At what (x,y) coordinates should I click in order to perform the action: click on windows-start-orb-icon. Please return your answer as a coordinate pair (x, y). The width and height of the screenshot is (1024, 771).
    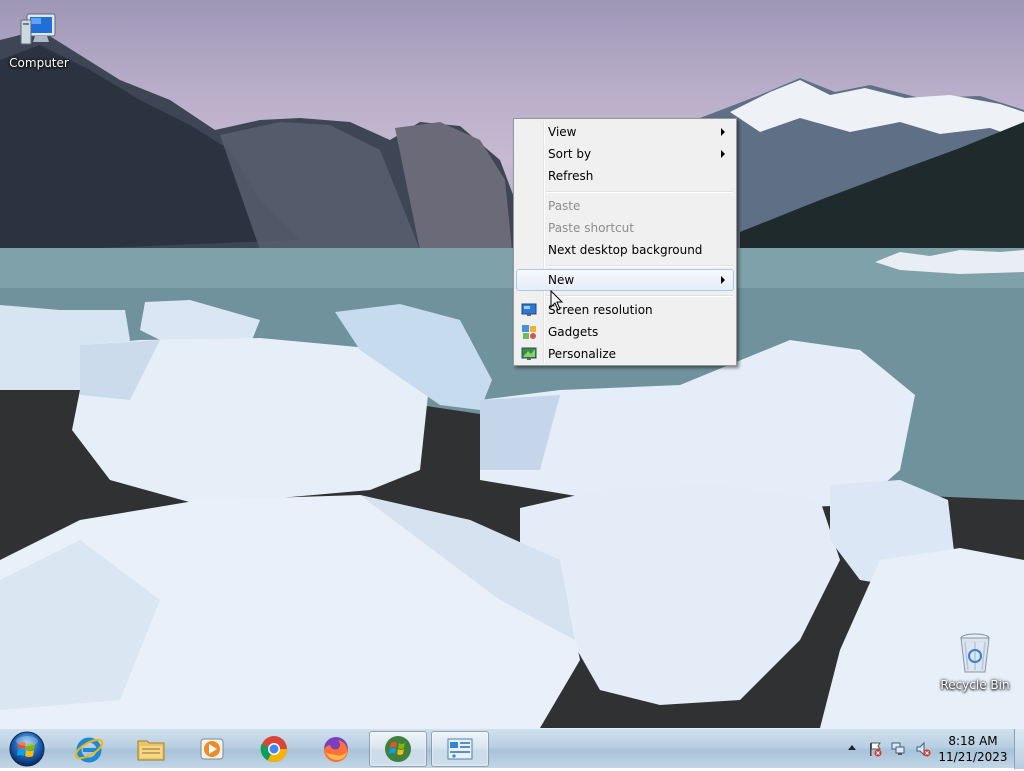
    Looking at the image, I should click on (27, 749).